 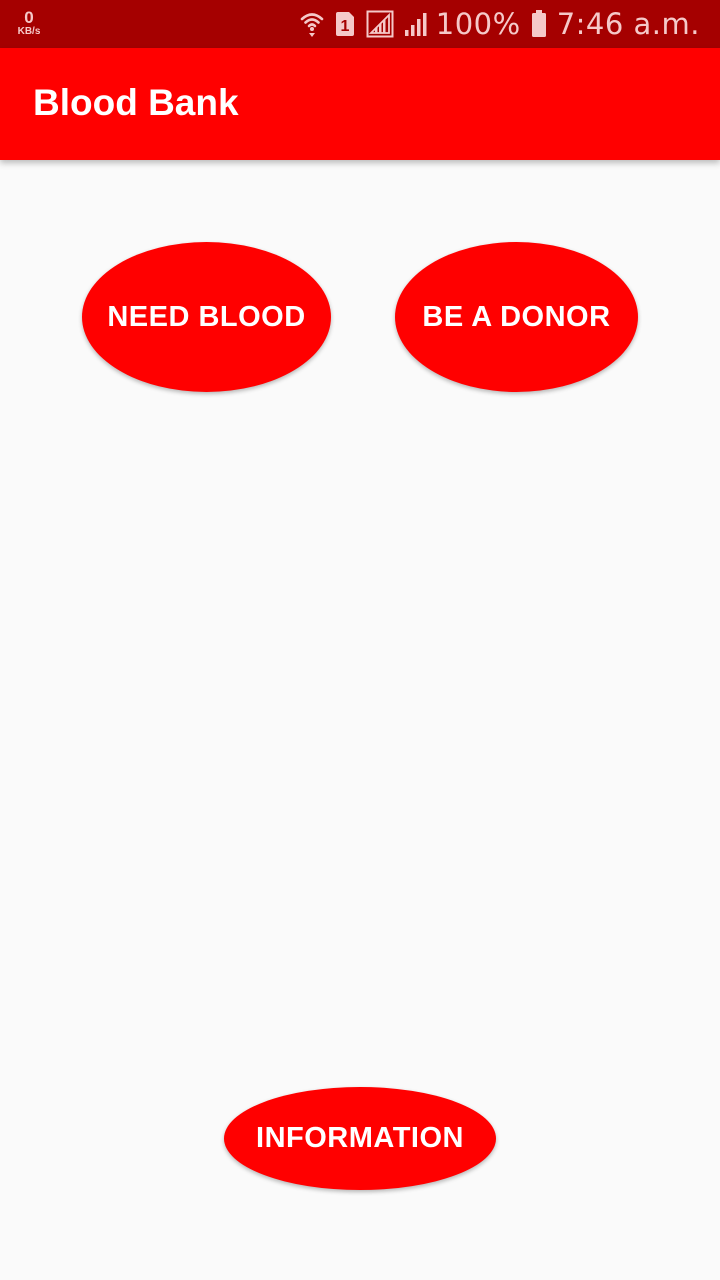 What do you see at coordinates (539, 24) in the screenshot?
I see `battery-icon` at bounding box center [539, 24].